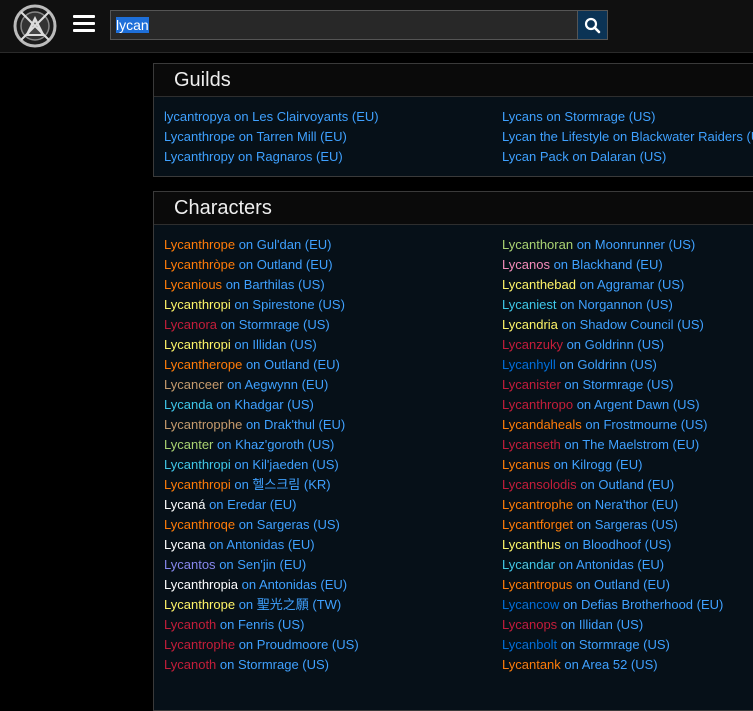 Image resolution: width=753 pixels, height=711 pixels. What do you see at coordinates (537, 244) in the screenshot?
I see `character-name-link: Lycanthoran` at bounding box center [537, 244].